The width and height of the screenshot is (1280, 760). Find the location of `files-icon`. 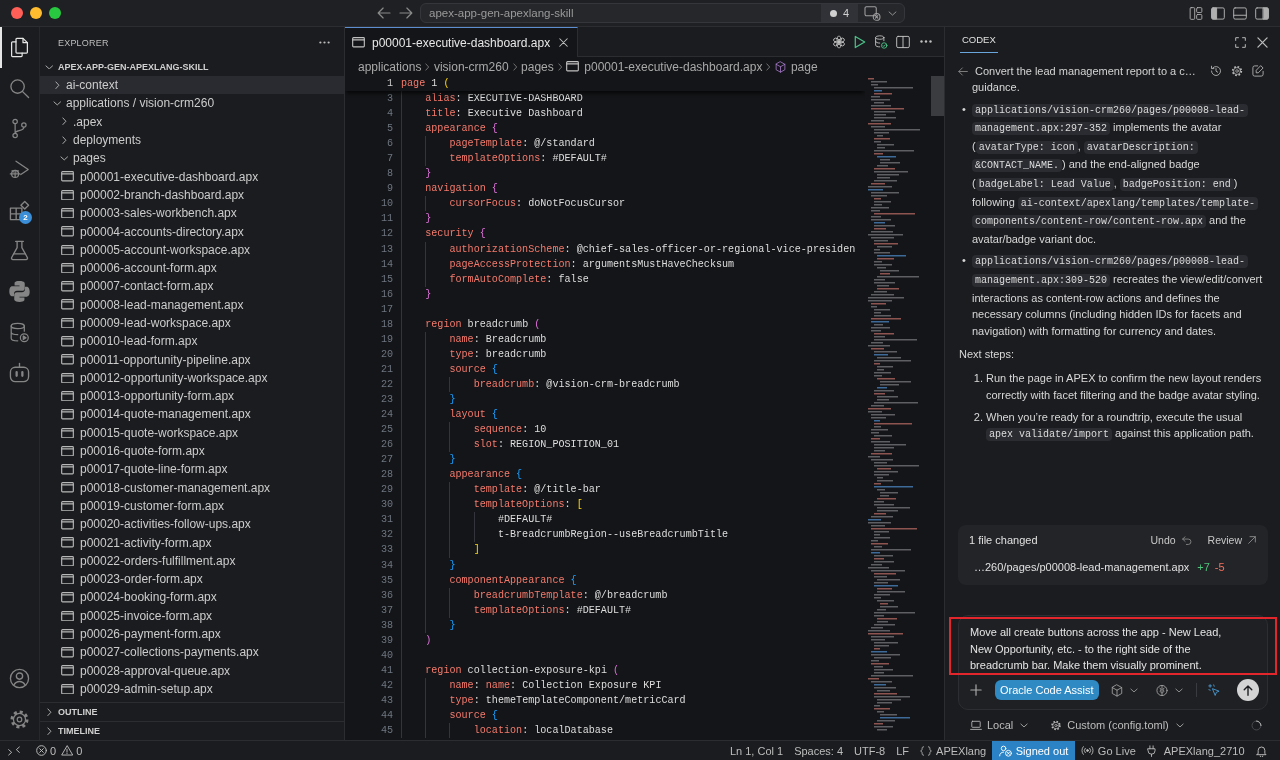

files-icon is located at coordinates (19, 47).